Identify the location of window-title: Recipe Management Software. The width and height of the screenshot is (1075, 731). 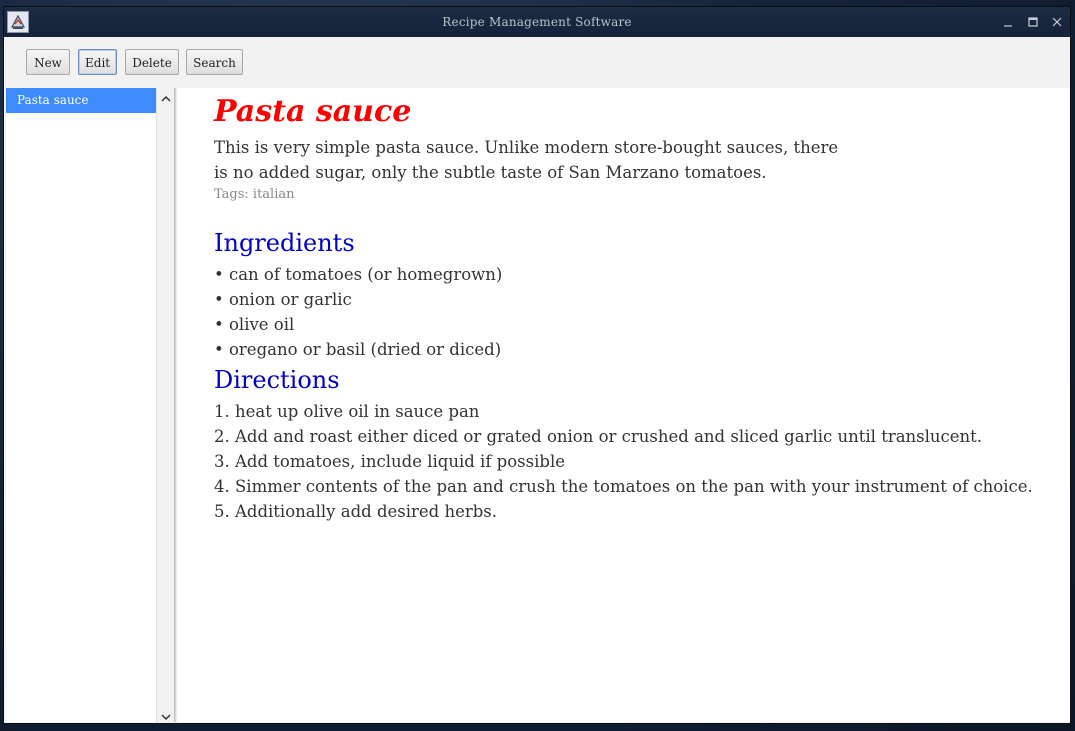
(537, 22).